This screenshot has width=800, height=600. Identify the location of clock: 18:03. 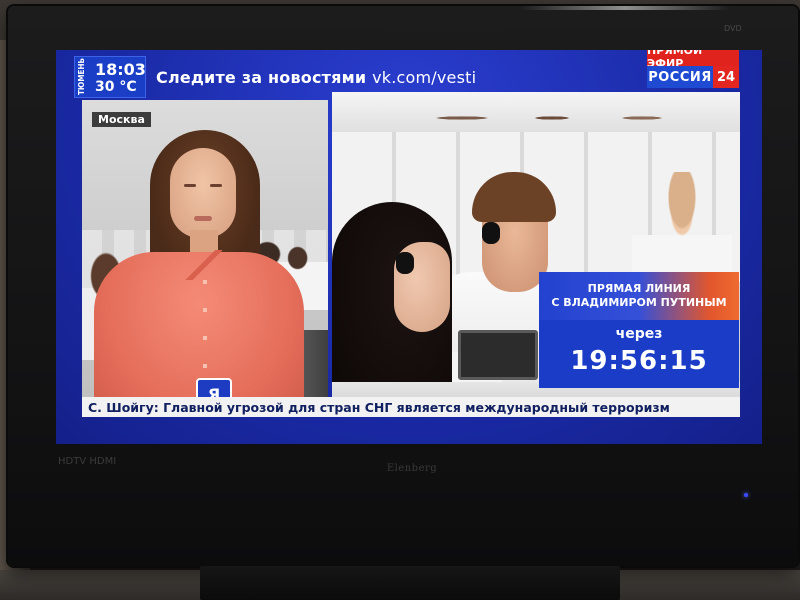
(120, 69).